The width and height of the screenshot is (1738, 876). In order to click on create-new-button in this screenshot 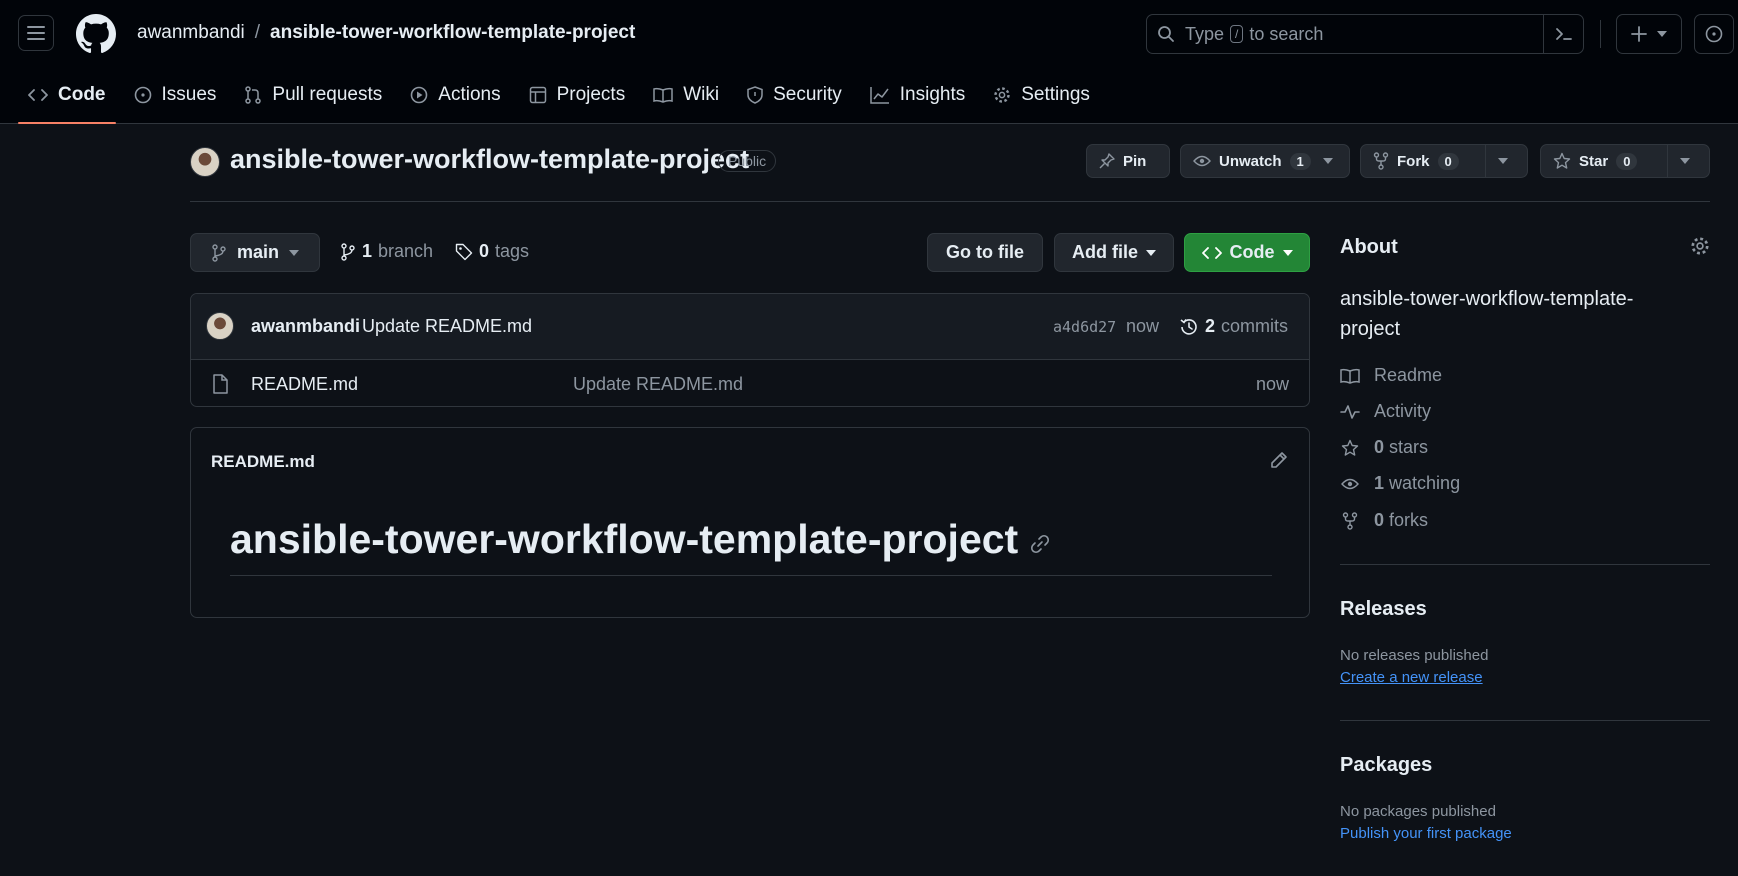, I will do `click(1649, 34)`.